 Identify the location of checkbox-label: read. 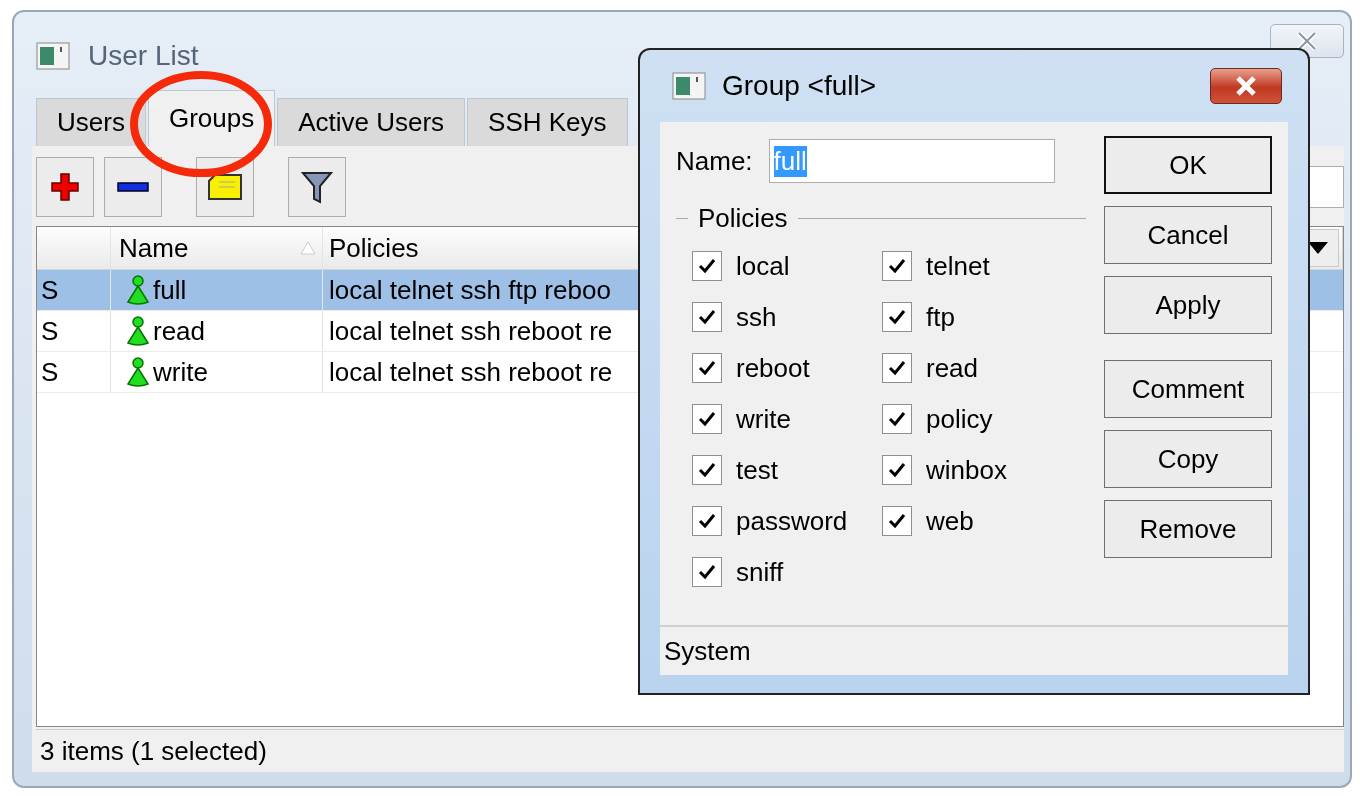
(952, 368).